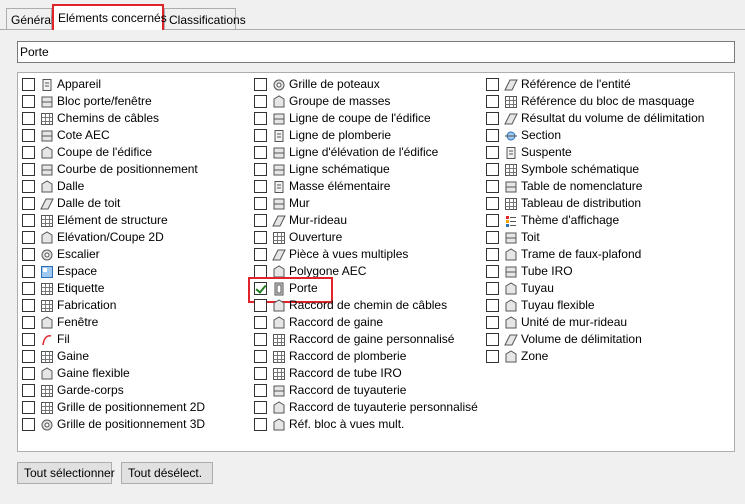  I want to click on object-type-item: Zone, so click(609, 356).